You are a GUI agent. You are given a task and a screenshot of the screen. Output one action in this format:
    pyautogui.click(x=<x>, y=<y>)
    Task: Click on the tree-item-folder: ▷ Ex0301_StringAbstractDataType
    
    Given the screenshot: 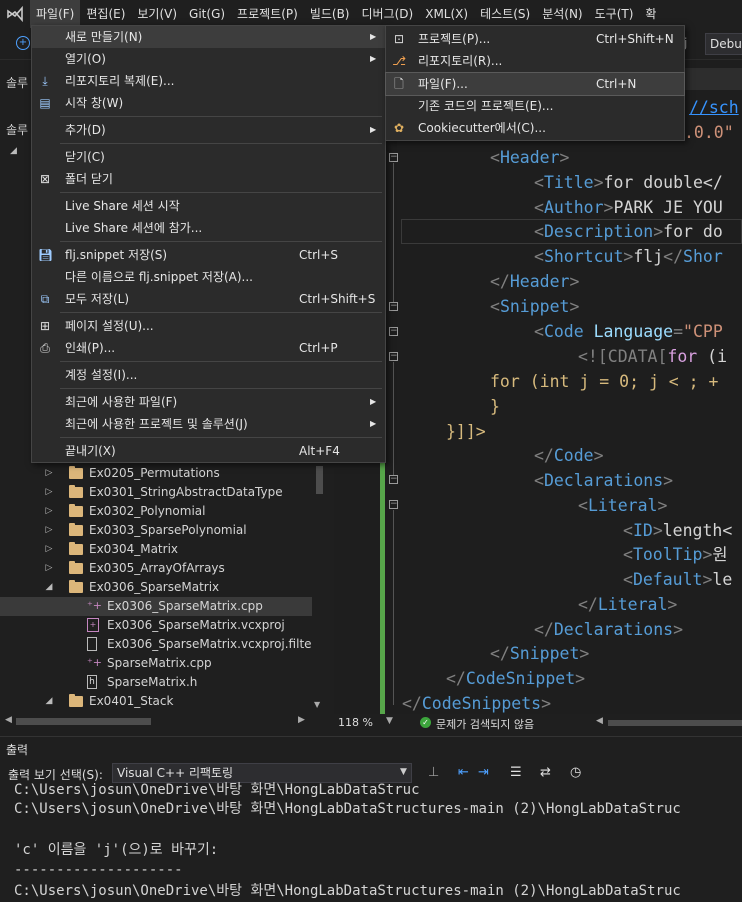 What is the action you would take?
    pyautogui.click(x=156, y=492)
    